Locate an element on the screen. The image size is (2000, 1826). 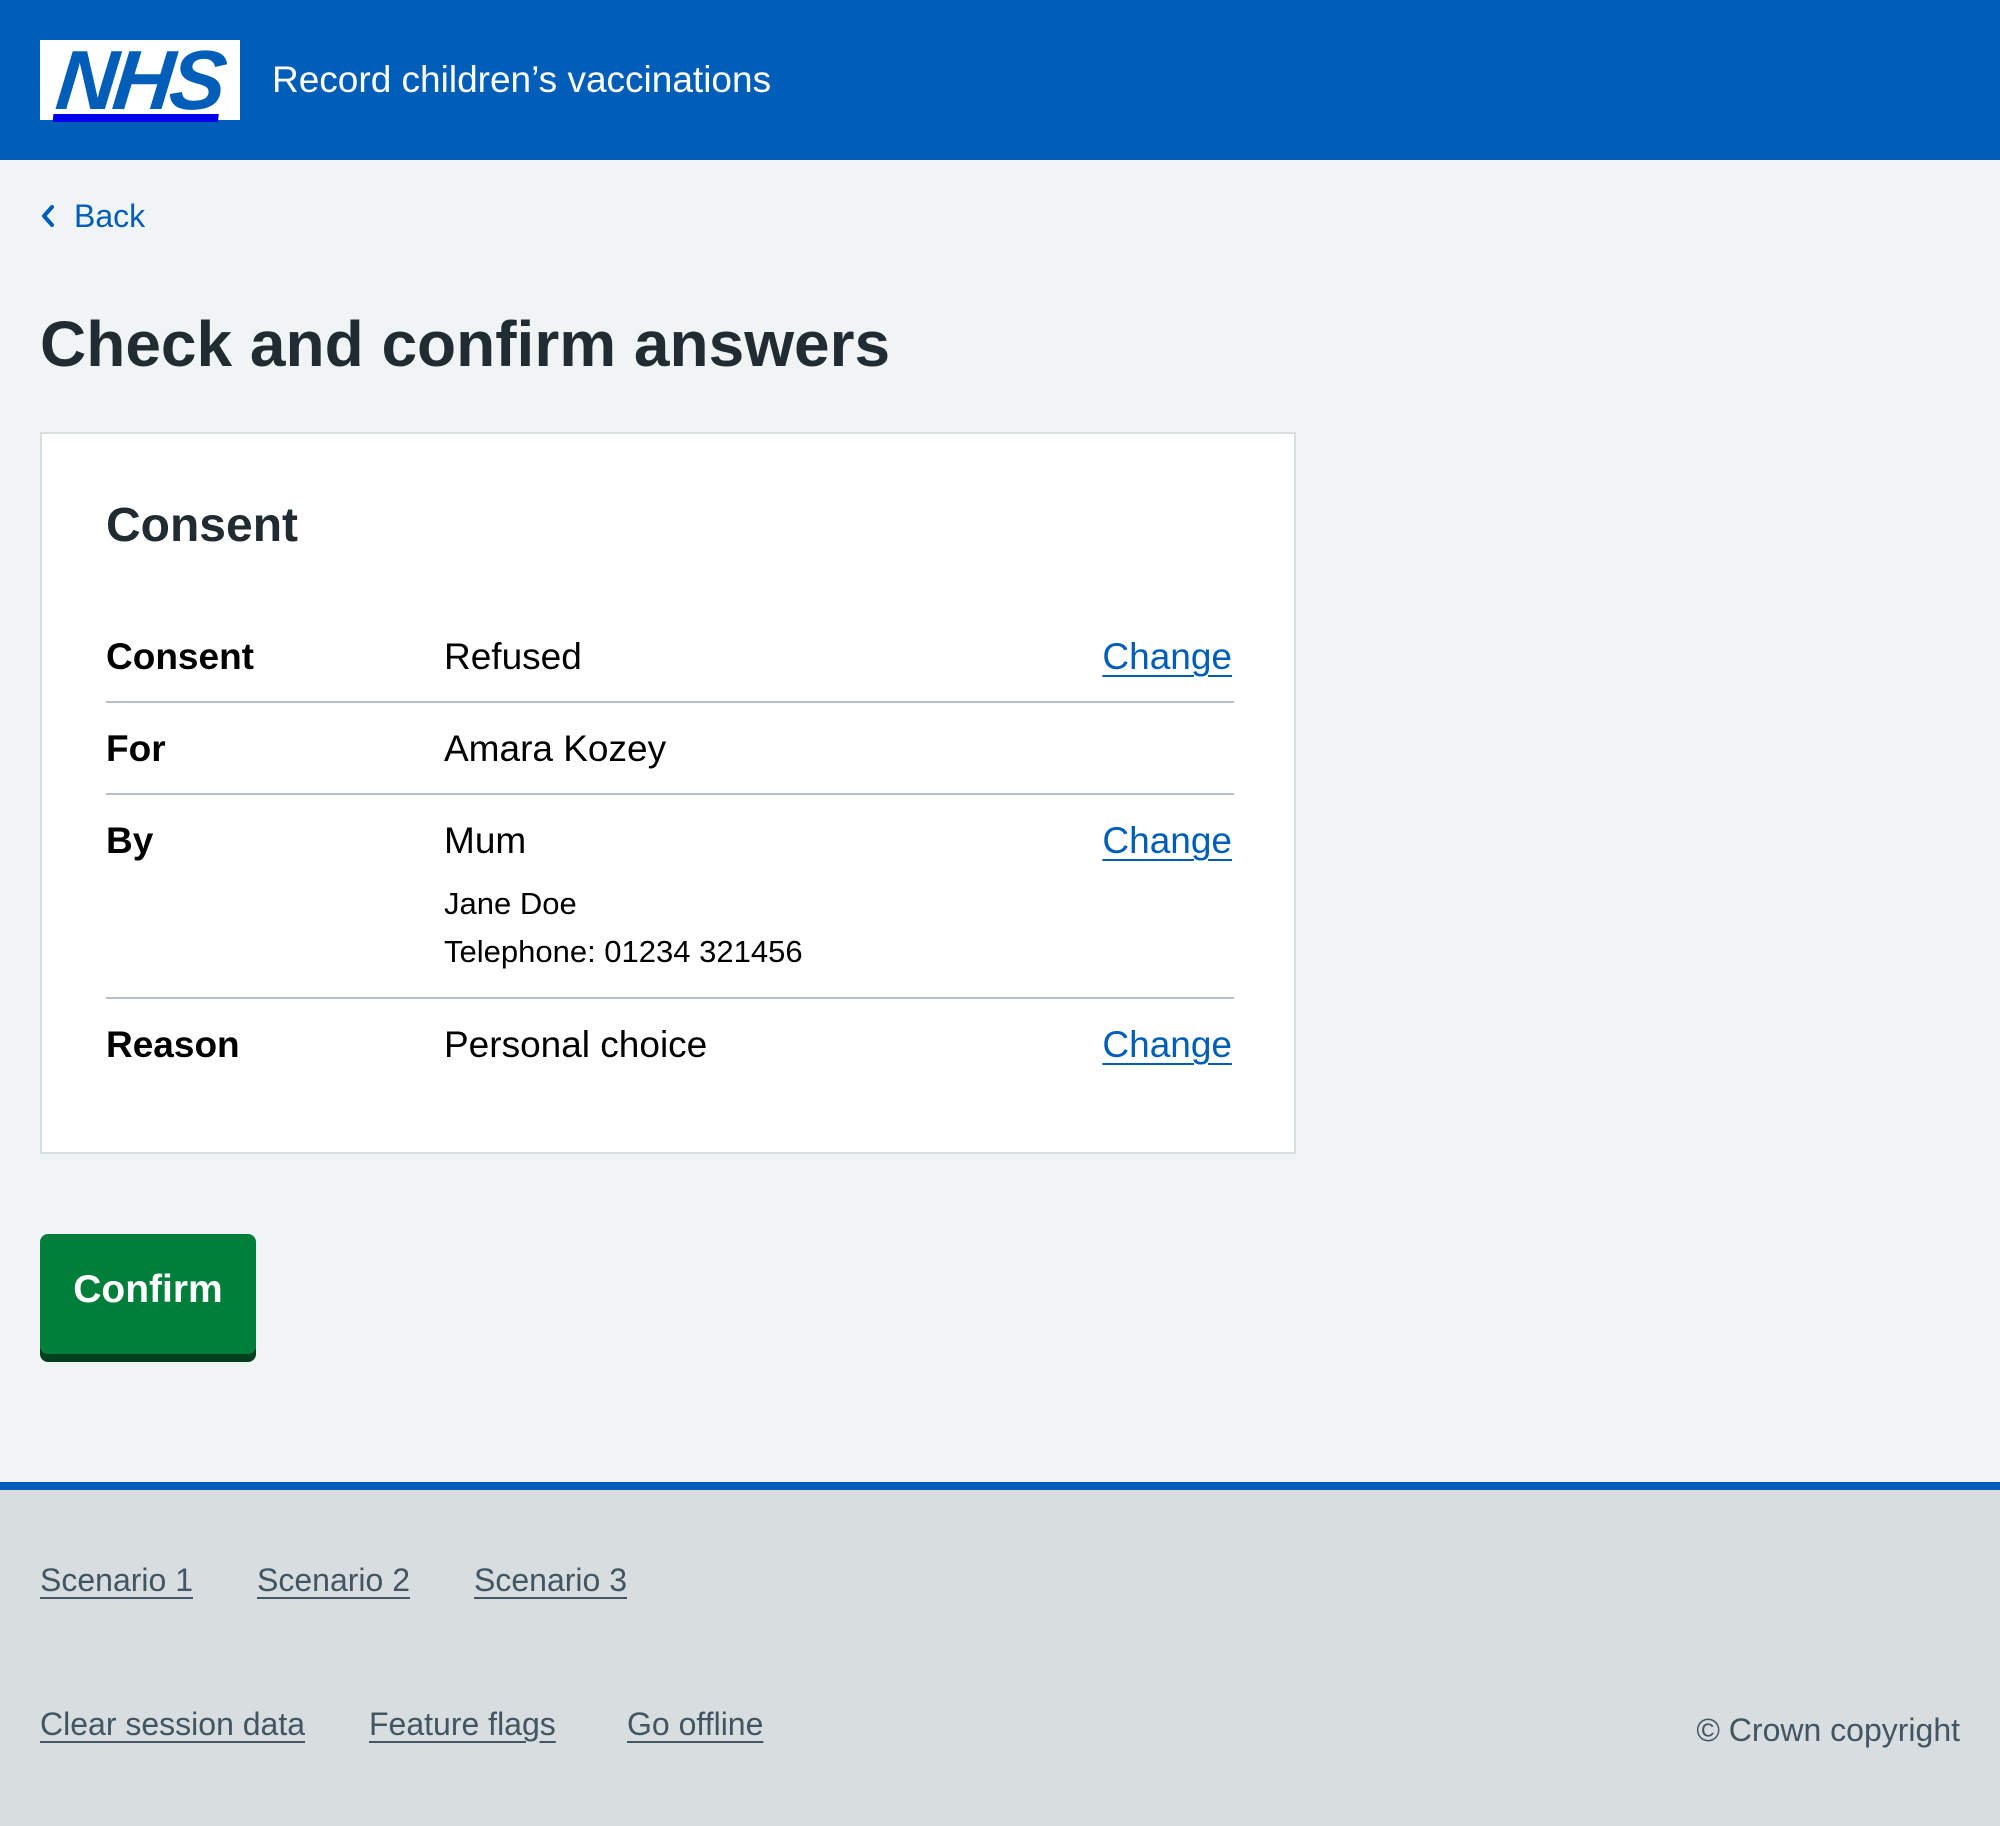
change-parent-link: Change is located at coordinates (1167, 841).